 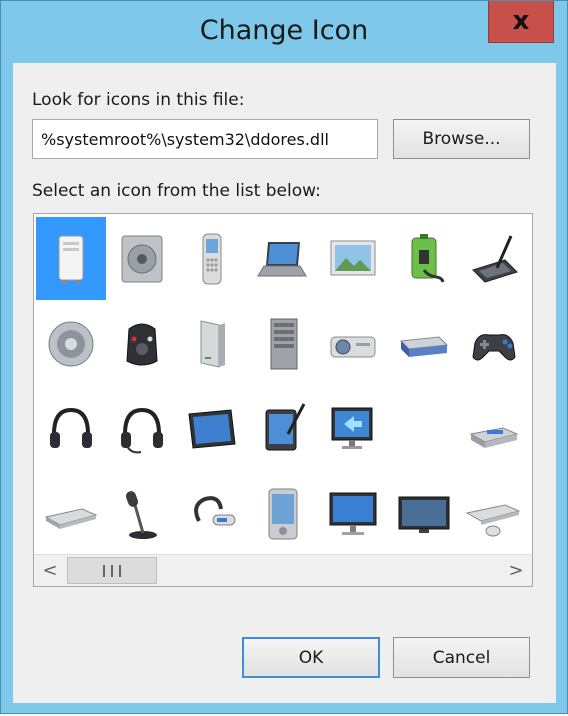 I want to click on mobile-phone-icon, so click(x=212, y=258).